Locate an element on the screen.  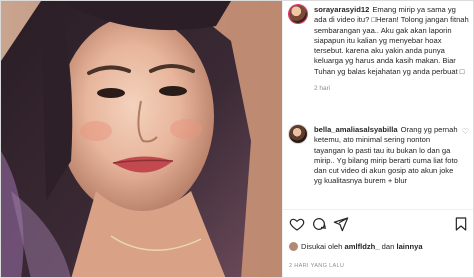
likes-connector: dan is located at coordinates (388, 246).